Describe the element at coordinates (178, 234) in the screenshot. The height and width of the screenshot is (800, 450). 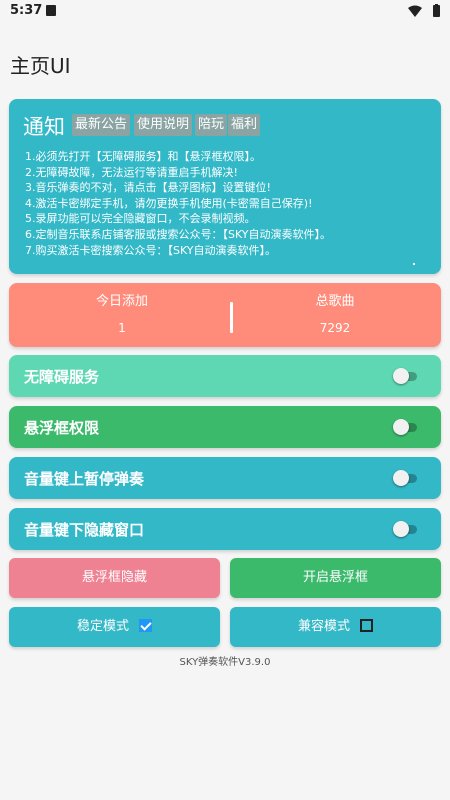
I see `notice-line: 6.定制音乐联系店铺客服或搜索公众号：【SKY自动演奏软件】。` at that location.